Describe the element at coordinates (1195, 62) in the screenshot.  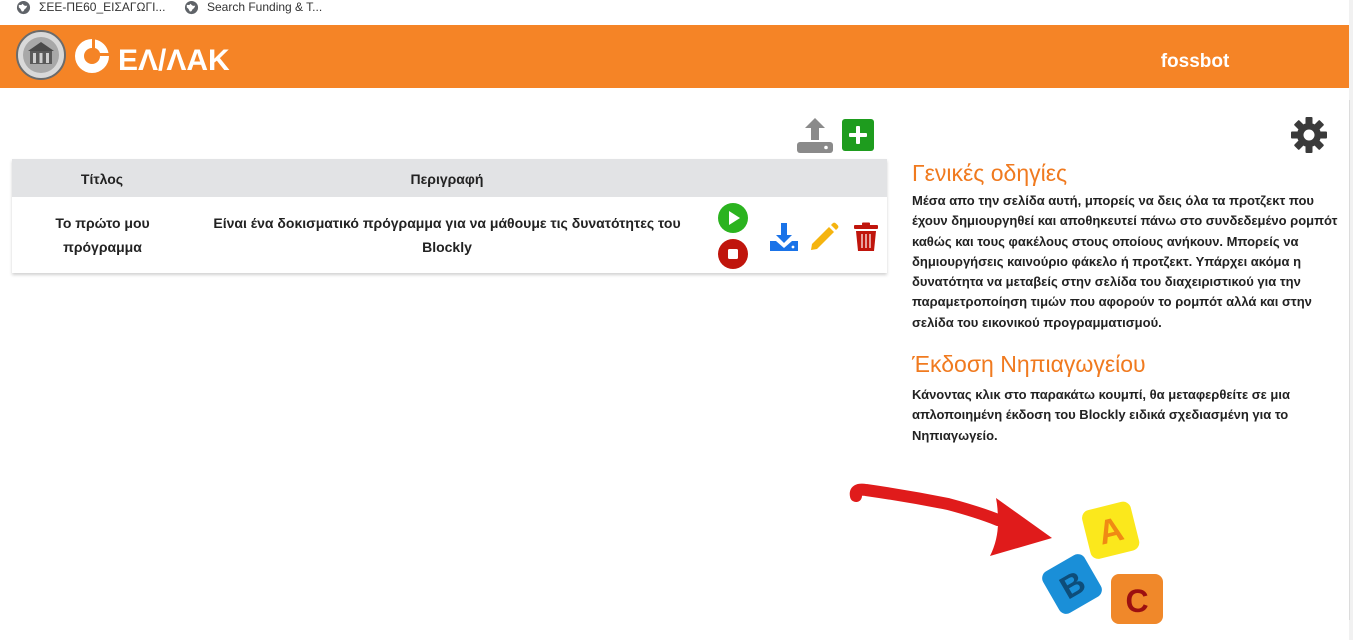
I see `username: fossbot` at that location.